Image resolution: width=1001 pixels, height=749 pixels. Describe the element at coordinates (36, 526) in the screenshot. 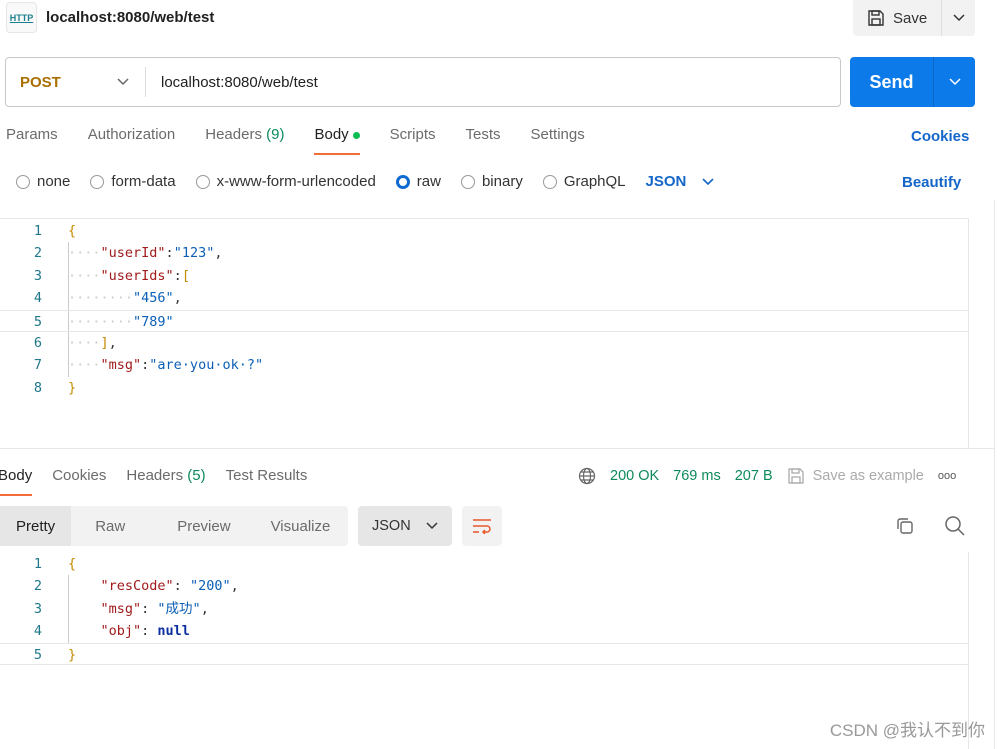

I see `view-pretty: Pretty` at that location.